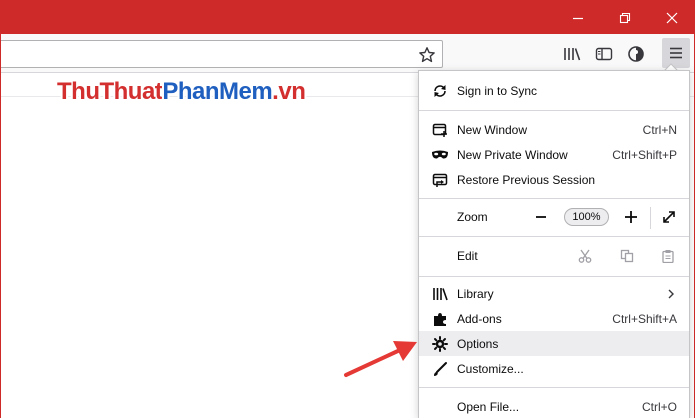  What do you see at coordinates (554, 406) in the screenshot?
I see `menu-item-open-file: Open File... Ctrl+O` at bounding box center [554, 406].